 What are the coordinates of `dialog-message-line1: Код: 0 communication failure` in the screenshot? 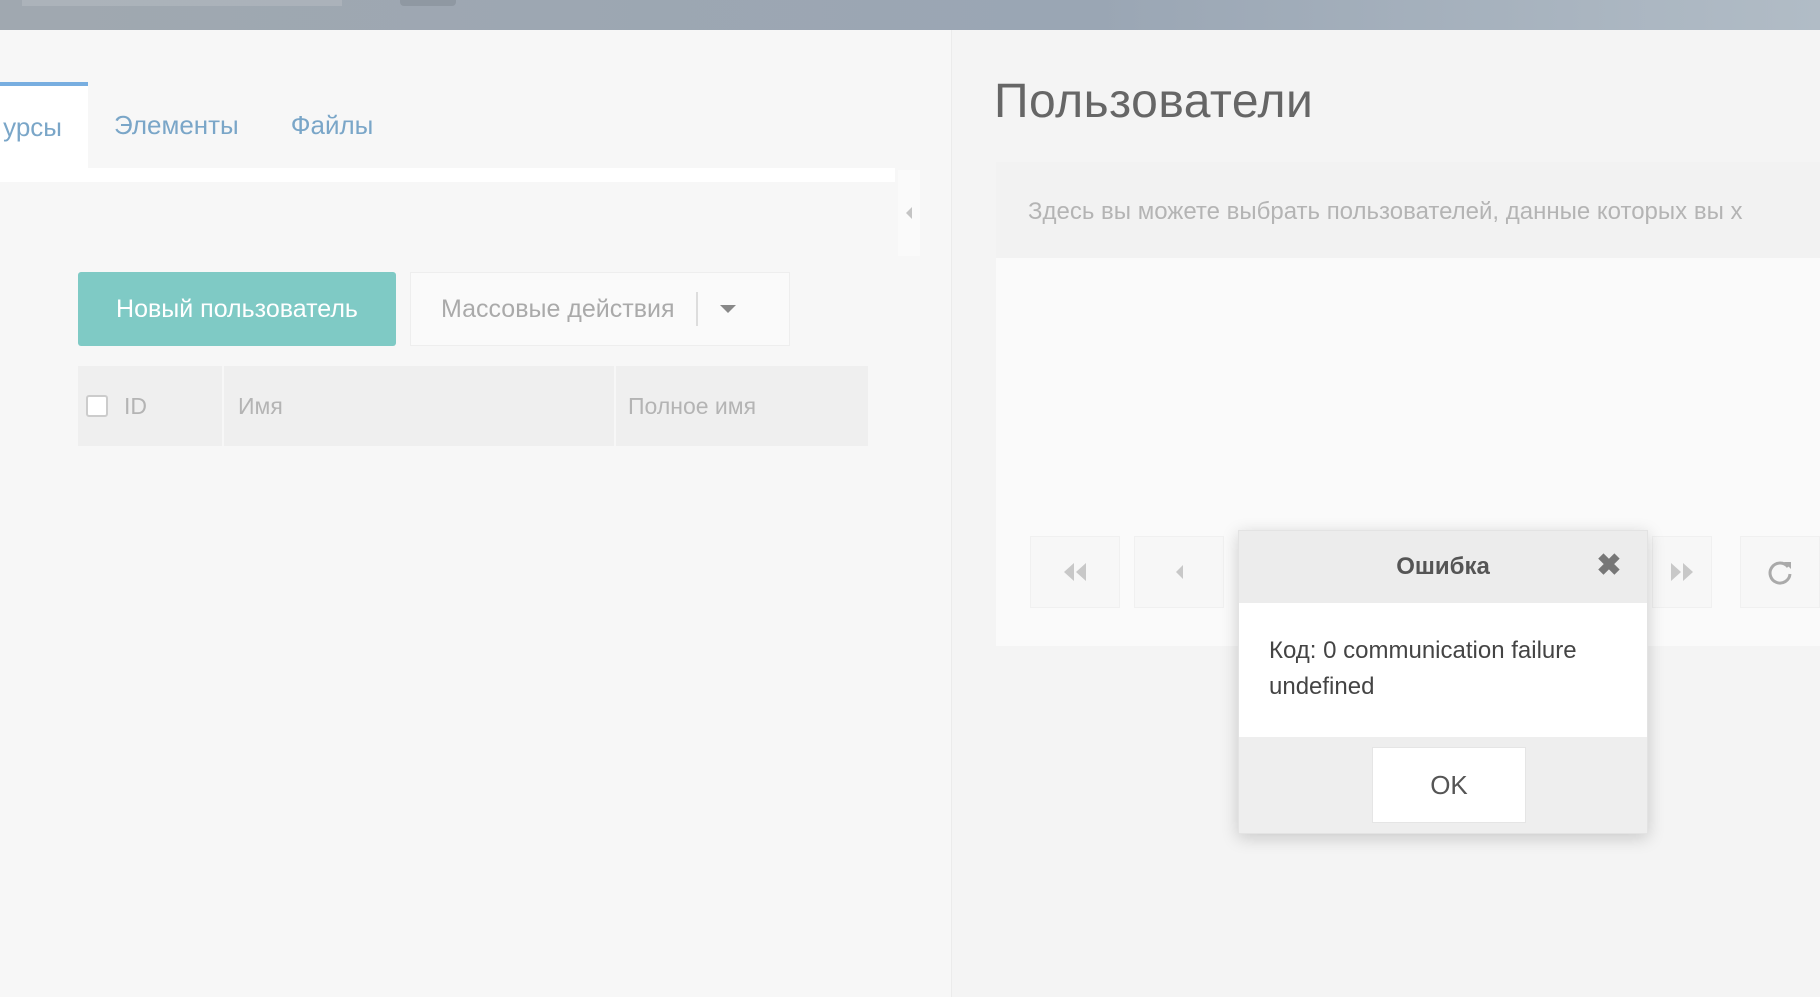 It's located at (1423, 650).